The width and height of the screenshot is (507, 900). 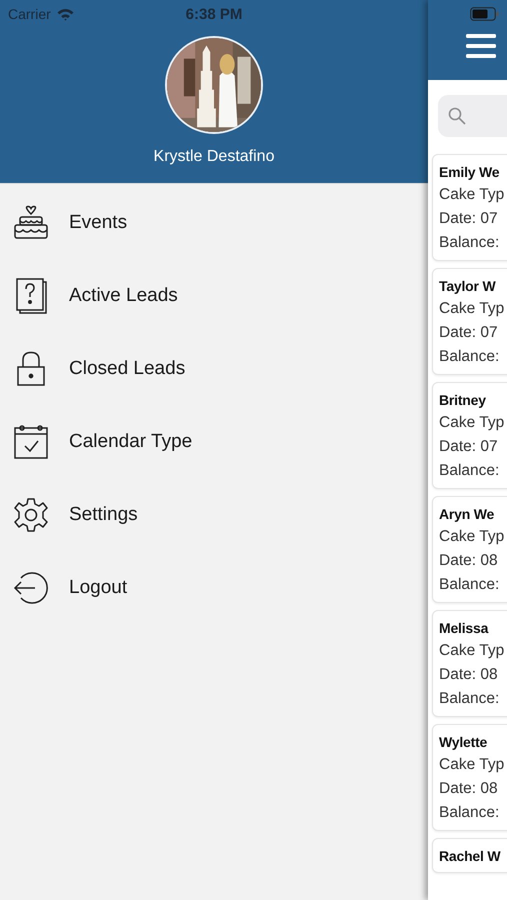 What do you see at coordinates (214, 514) in the screenshot?
I see `menu-item: Settings` at bounding box center [214, 514].